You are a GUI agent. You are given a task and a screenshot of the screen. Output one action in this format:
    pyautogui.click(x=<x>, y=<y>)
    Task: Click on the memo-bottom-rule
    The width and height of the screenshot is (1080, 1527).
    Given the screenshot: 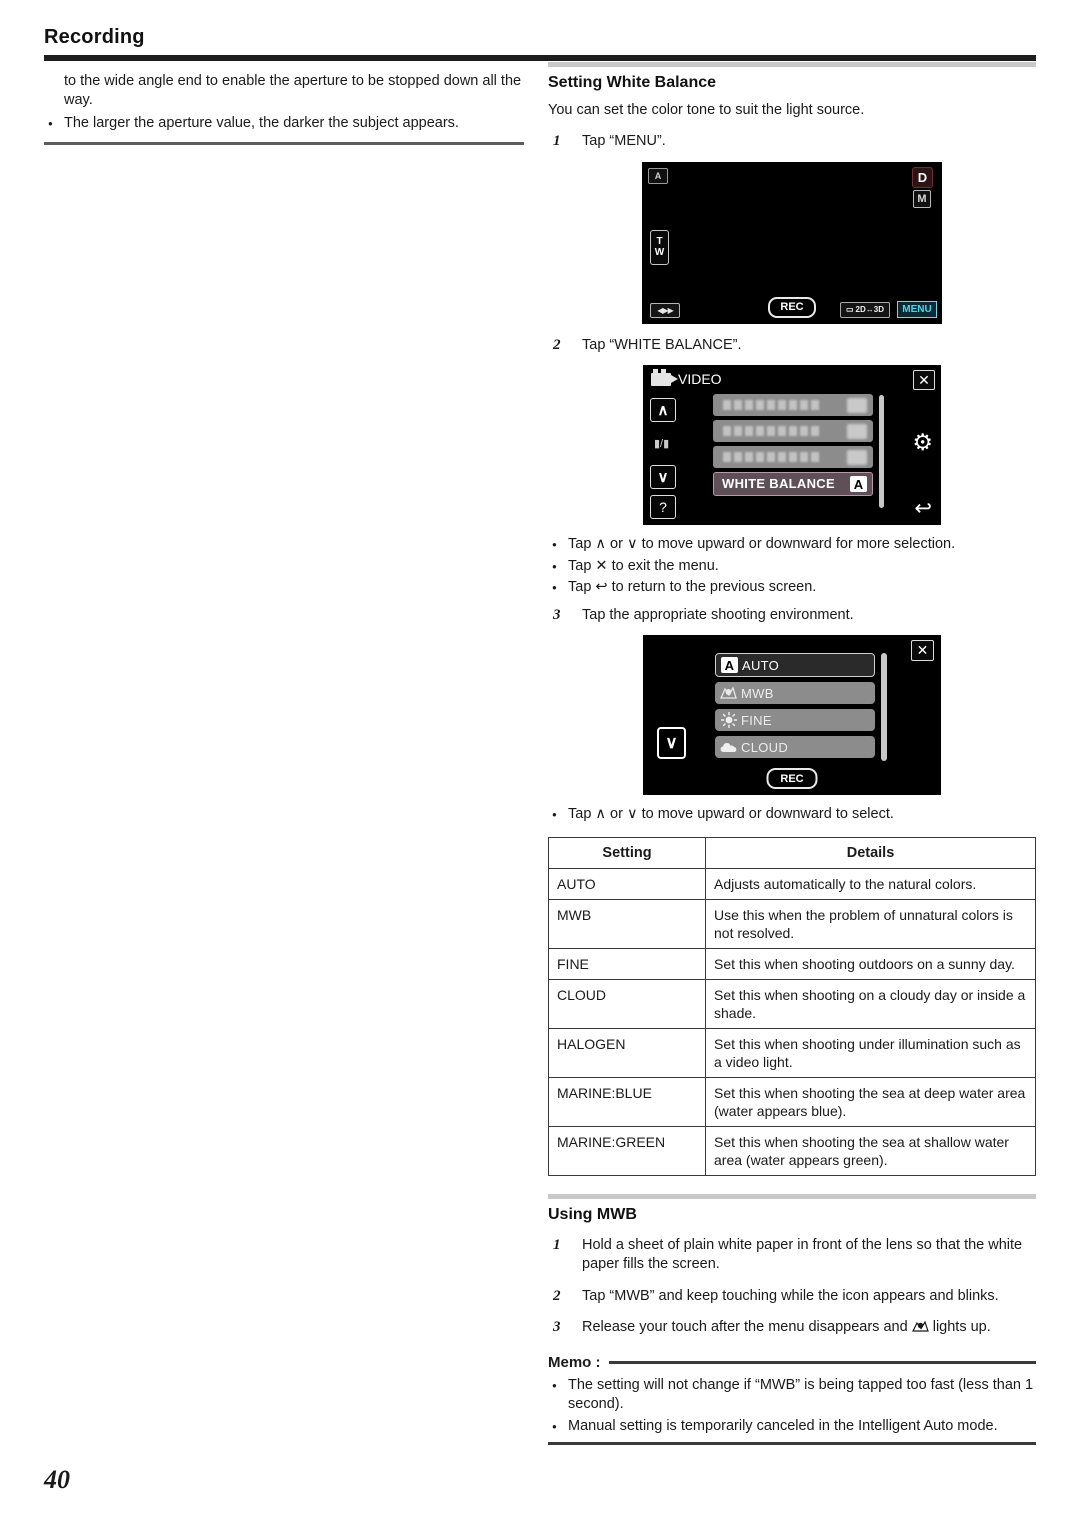 What is the action you would take?
    pyautogui.click(x=792, y=1443)
    